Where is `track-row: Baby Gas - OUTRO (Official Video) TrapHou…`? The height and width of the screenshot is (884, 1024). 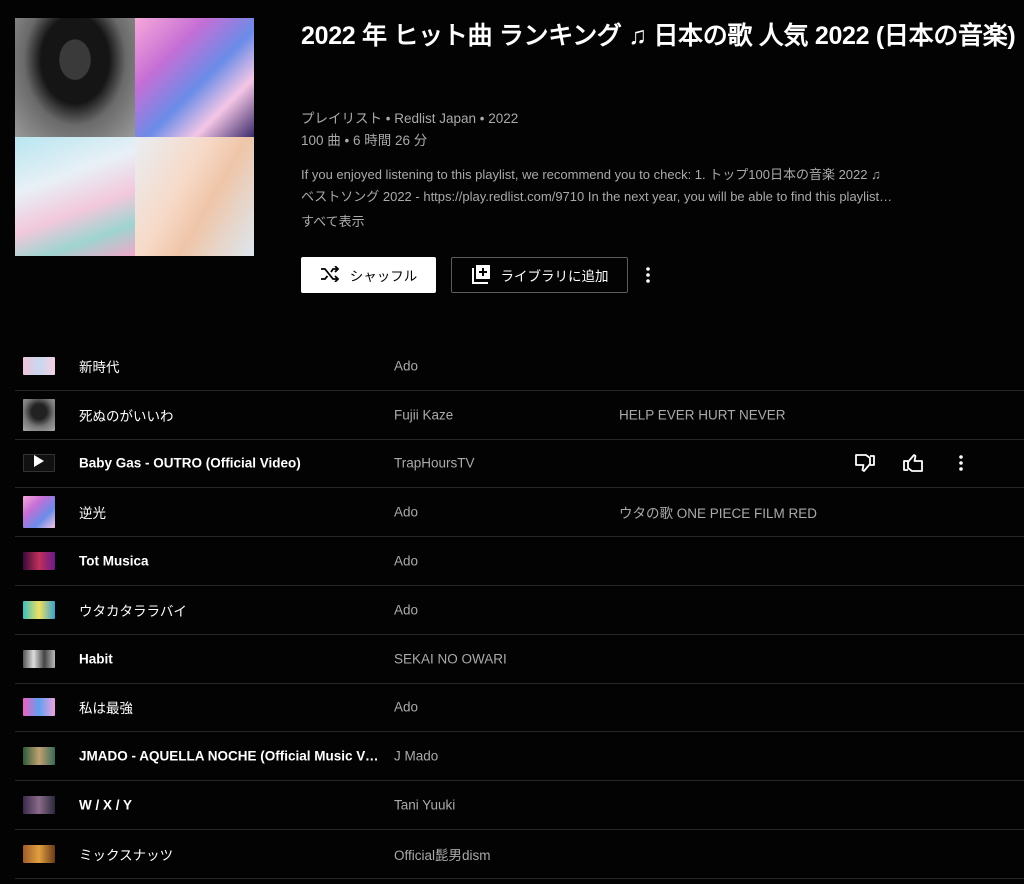
track-row: Baby Gas - OUTRO (Official Video) TrapHou… is located at coordinates (519, 464).